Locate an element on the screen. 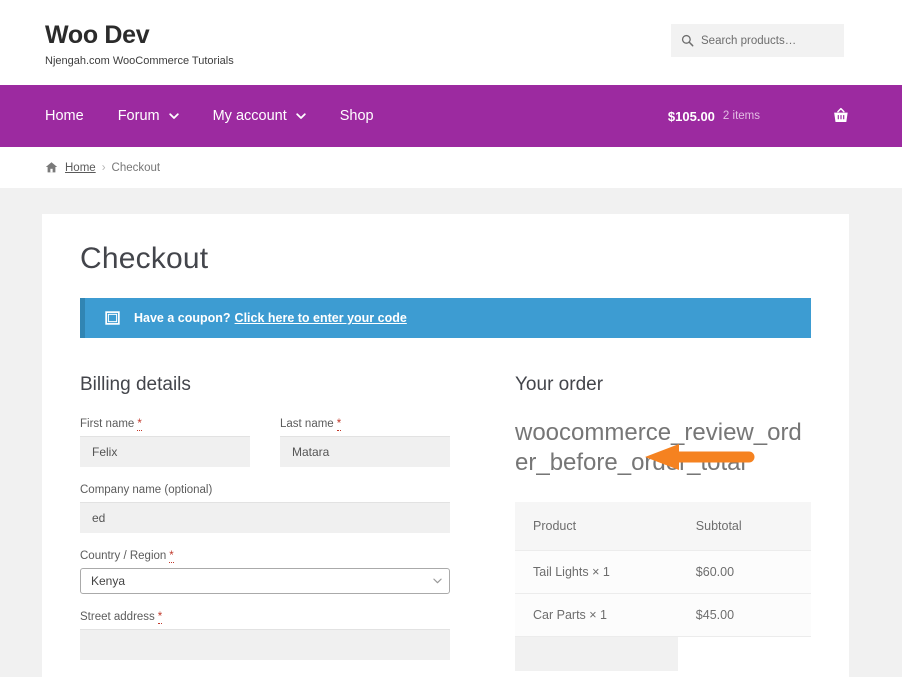  nav-item-shop: Shop is located at coordinates (357, 116).